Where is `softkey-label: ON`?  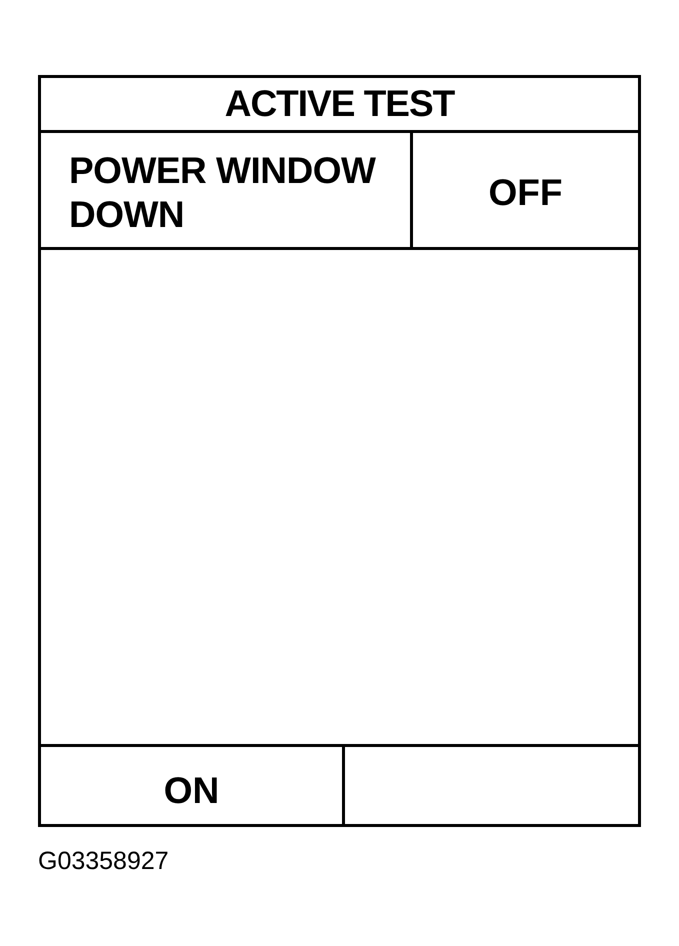
softkey-label: ON is located at coordinates (192, 790).